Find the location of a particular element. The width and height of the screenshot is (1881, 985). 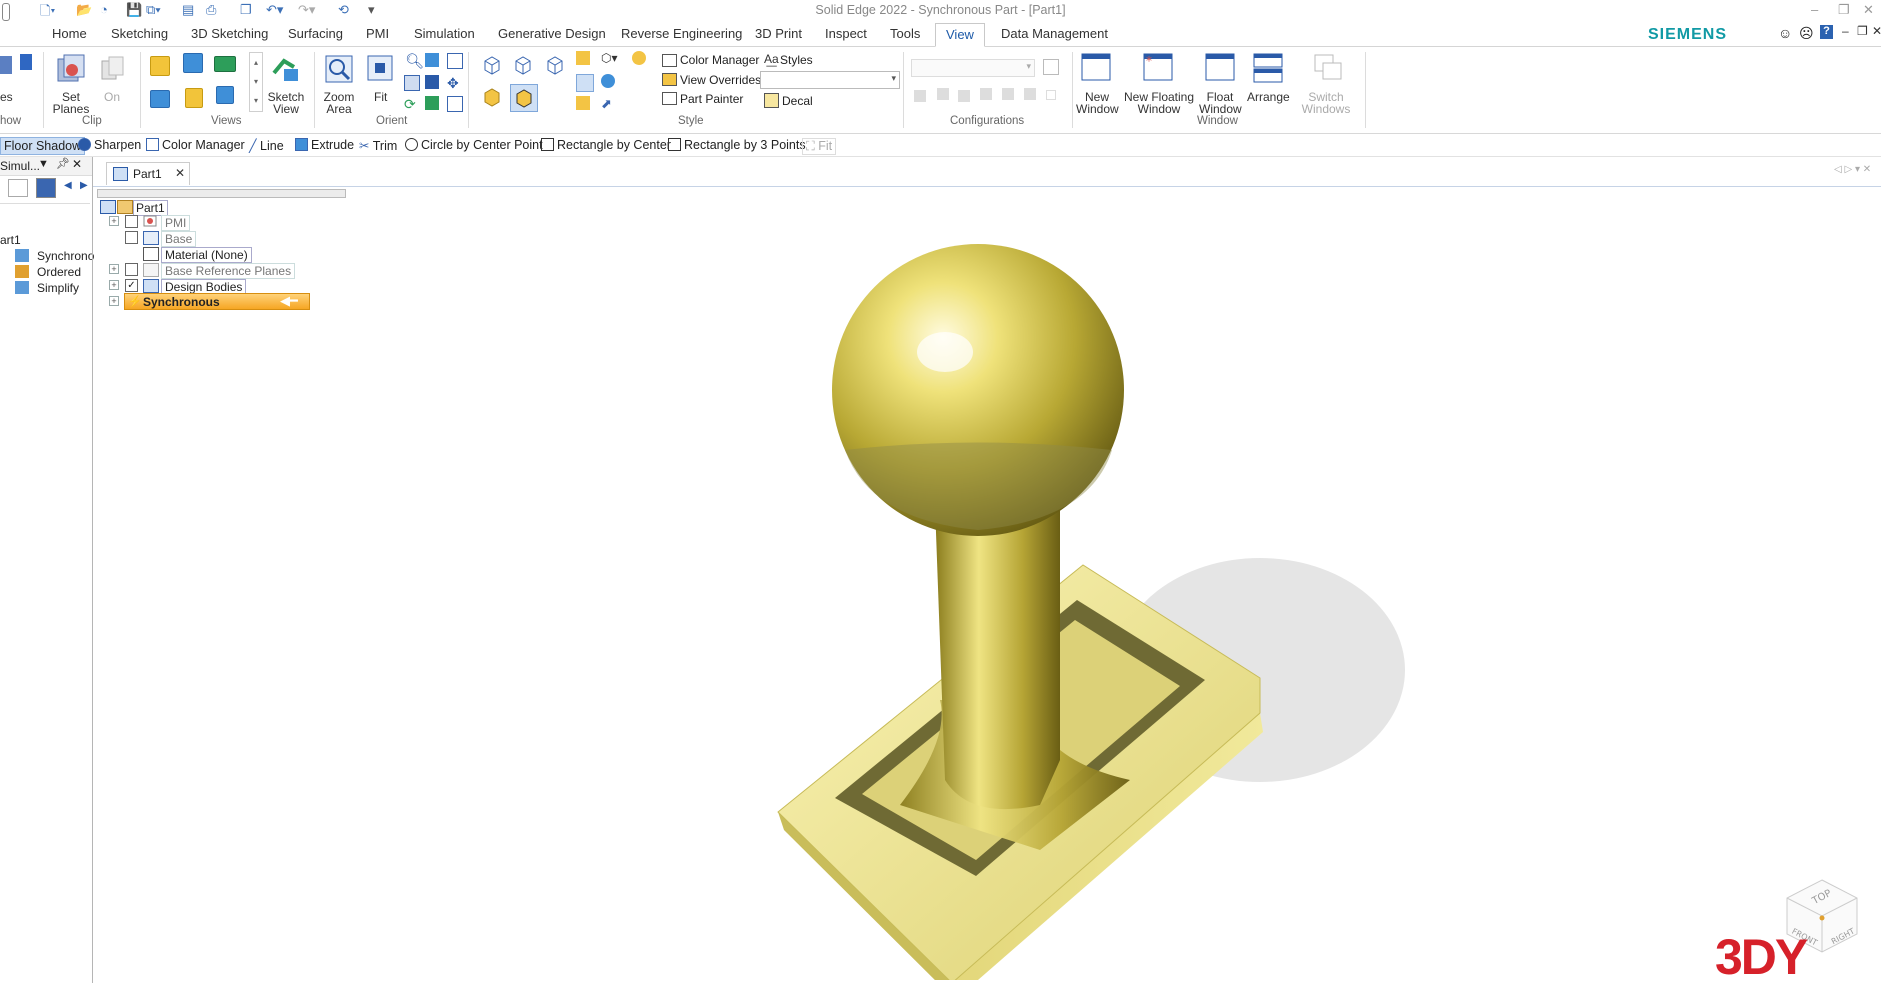

open-file-icon: 📂 is located at coordinates (84, 11).